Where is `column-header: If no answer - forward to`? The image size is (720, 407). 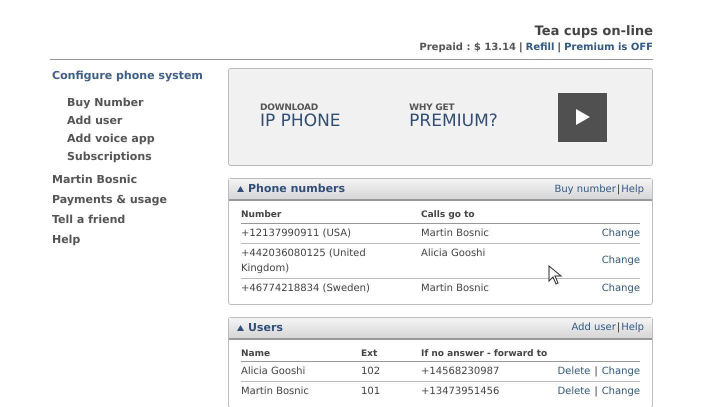
column-header: If no answer - forward to is located at coordinates (484, 354).